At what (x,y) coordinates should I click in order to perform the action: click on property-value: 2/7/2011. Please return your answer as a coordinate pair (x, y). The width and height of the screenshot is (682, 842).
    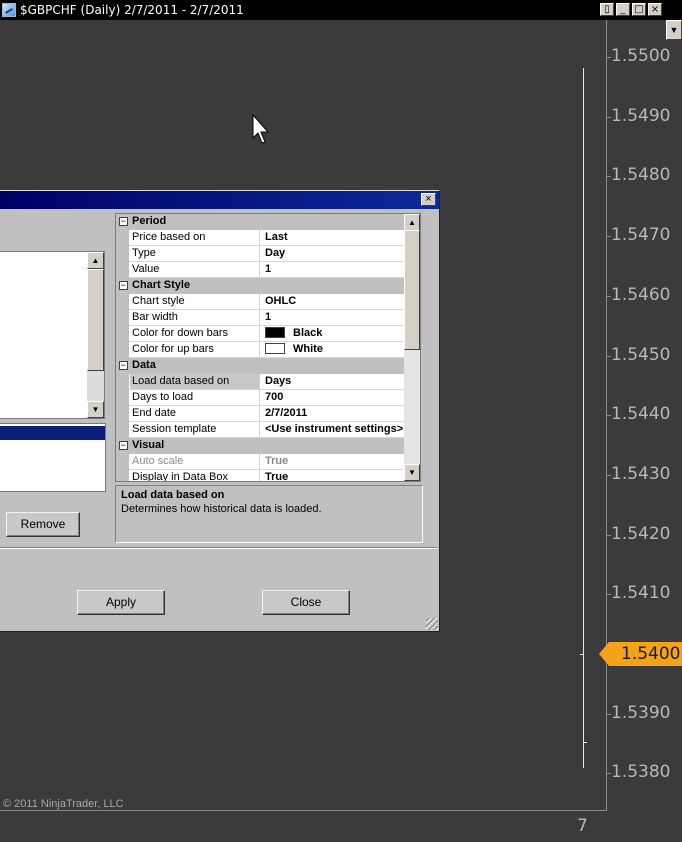
    Looking at the image, I should click on (334, 413).